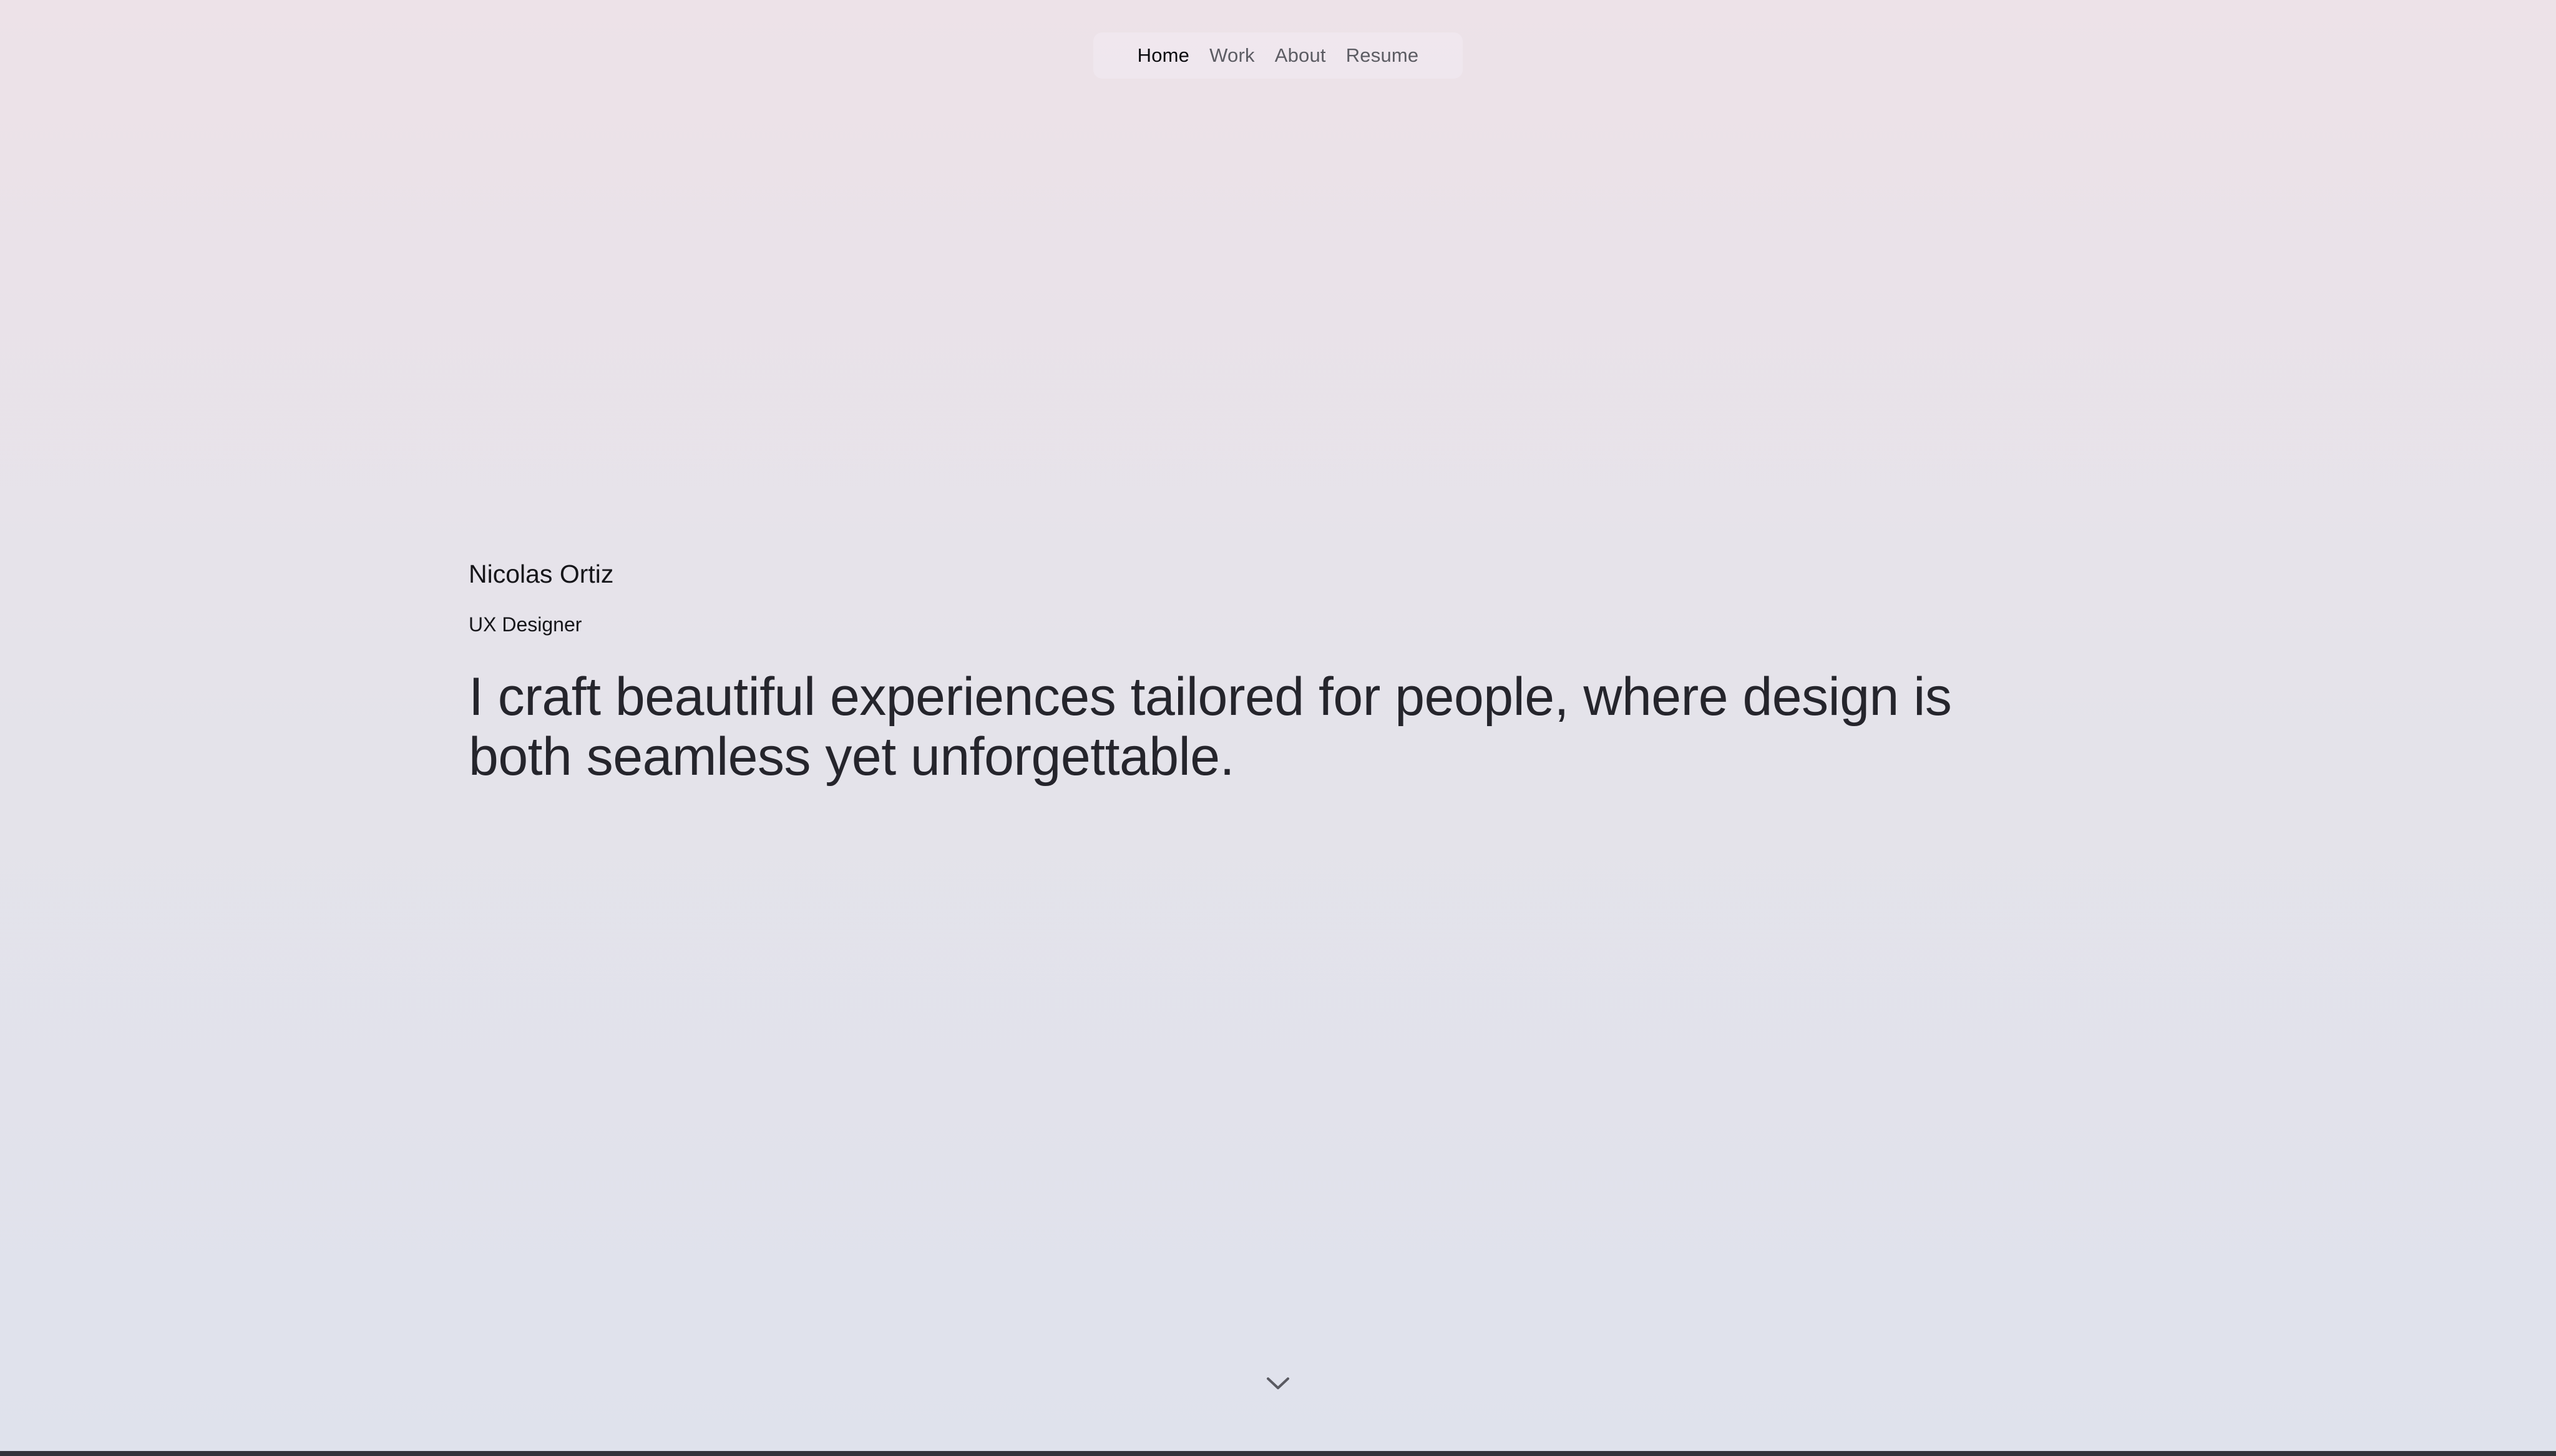 The width and height of the screenshot is (2556, 1456). I want to click on top-navigation: Home Work About Resume, so click(1278, 55).